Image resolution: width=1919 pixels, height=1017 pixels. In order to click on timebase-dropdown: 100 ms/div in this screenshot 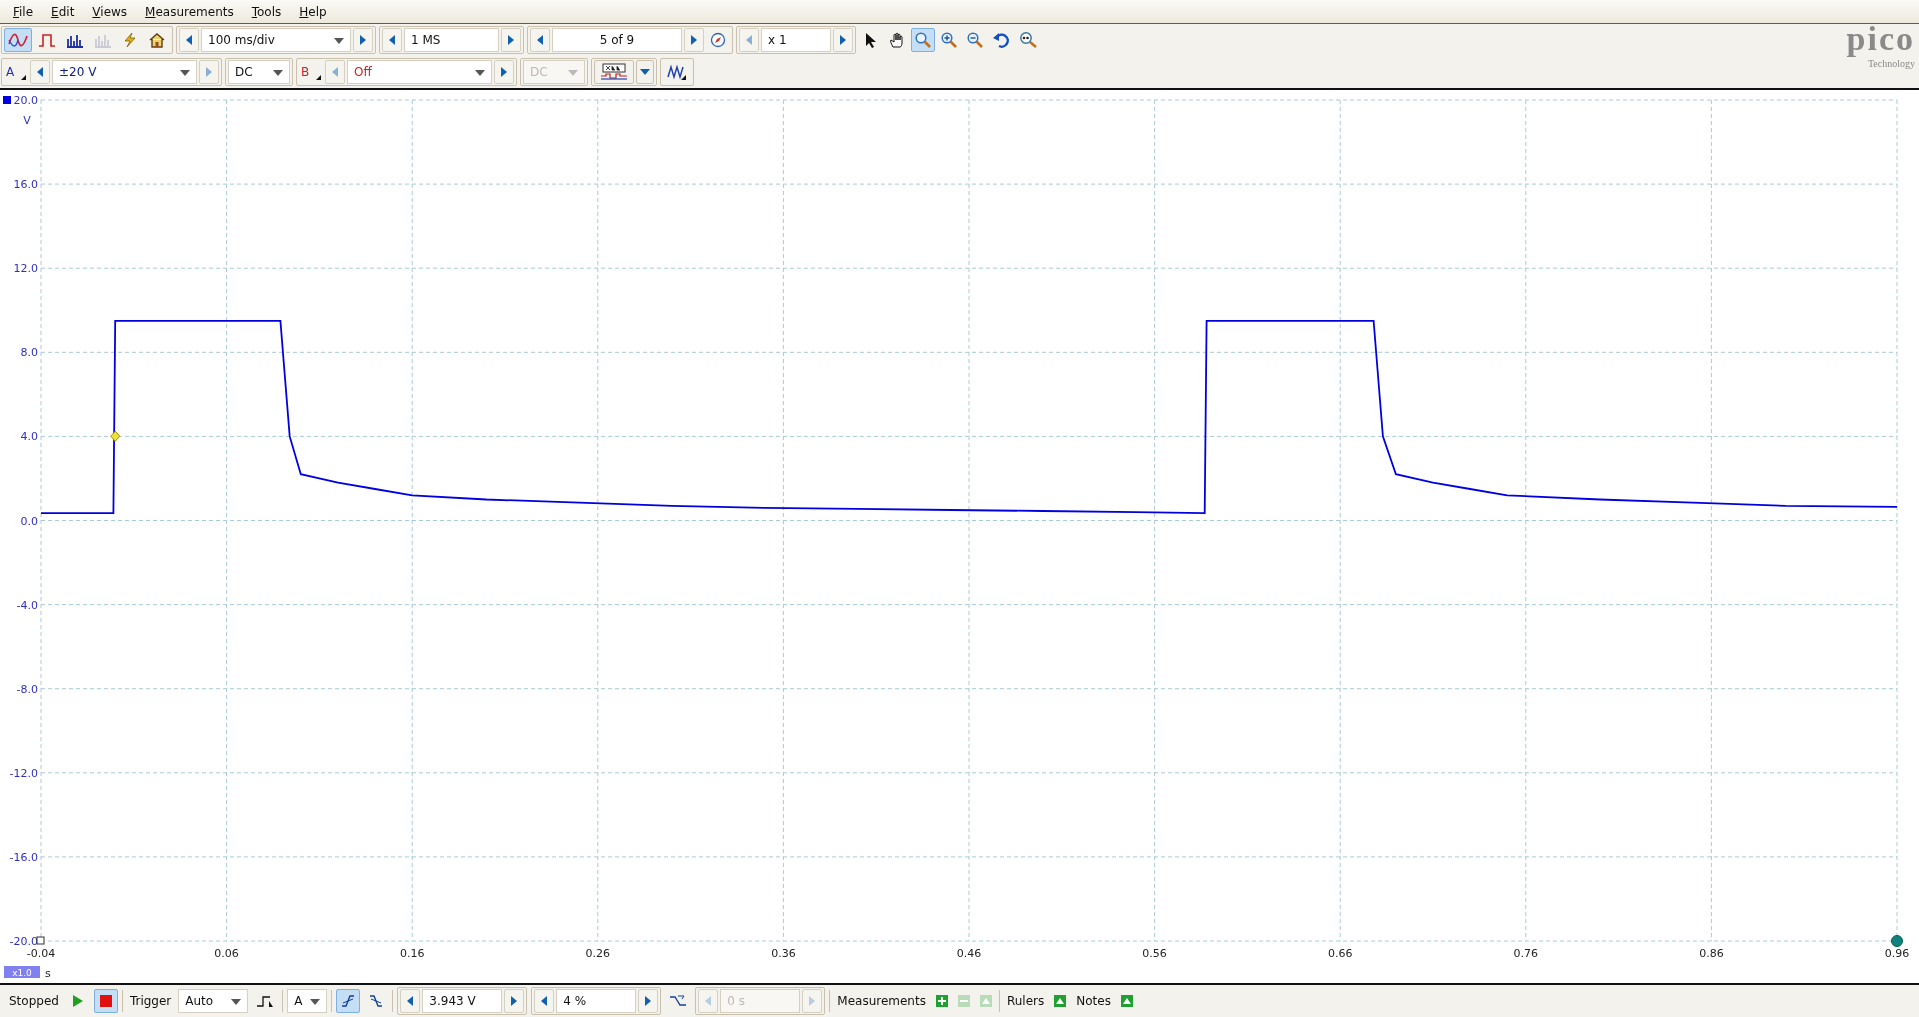, I will do `click(276, 40)`.